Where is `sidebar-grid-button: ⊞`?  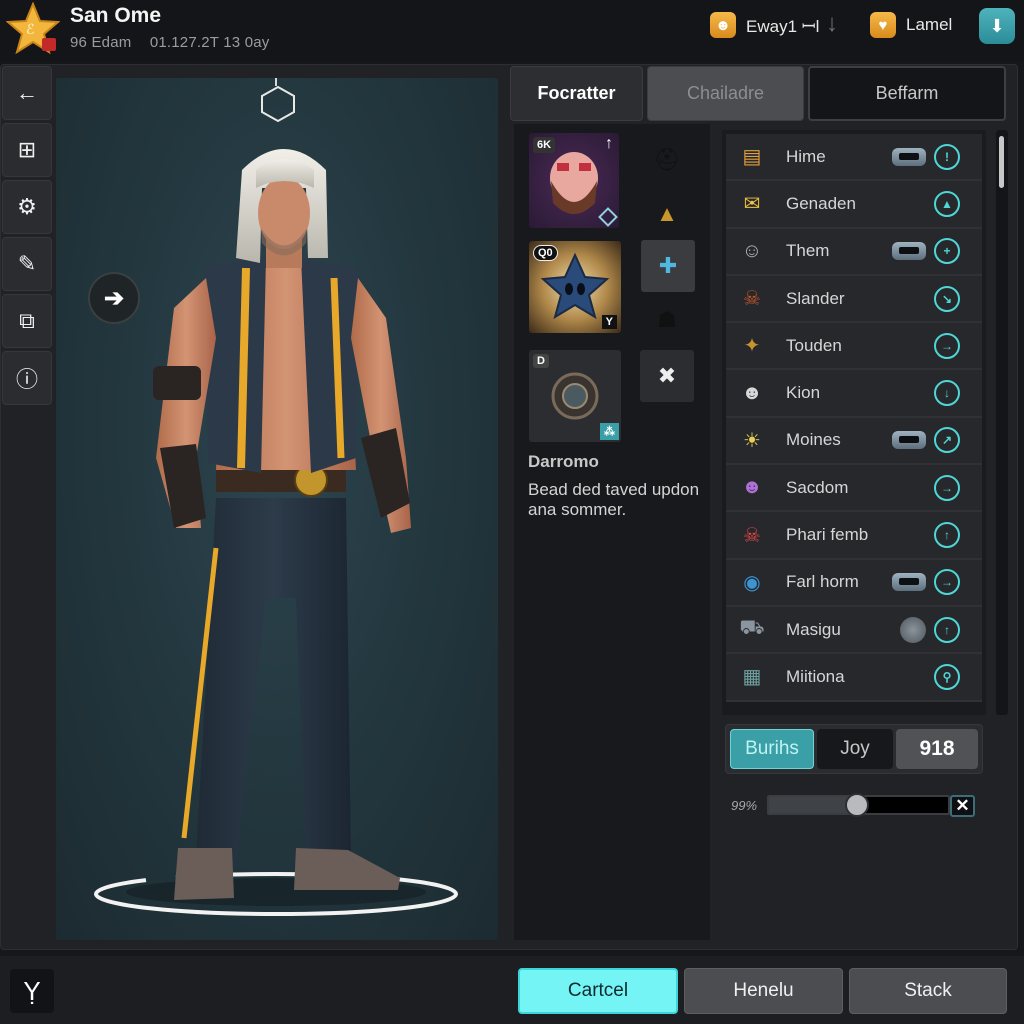 sidebar-grid-button: ⊞ is located at coordinates (27, 150).